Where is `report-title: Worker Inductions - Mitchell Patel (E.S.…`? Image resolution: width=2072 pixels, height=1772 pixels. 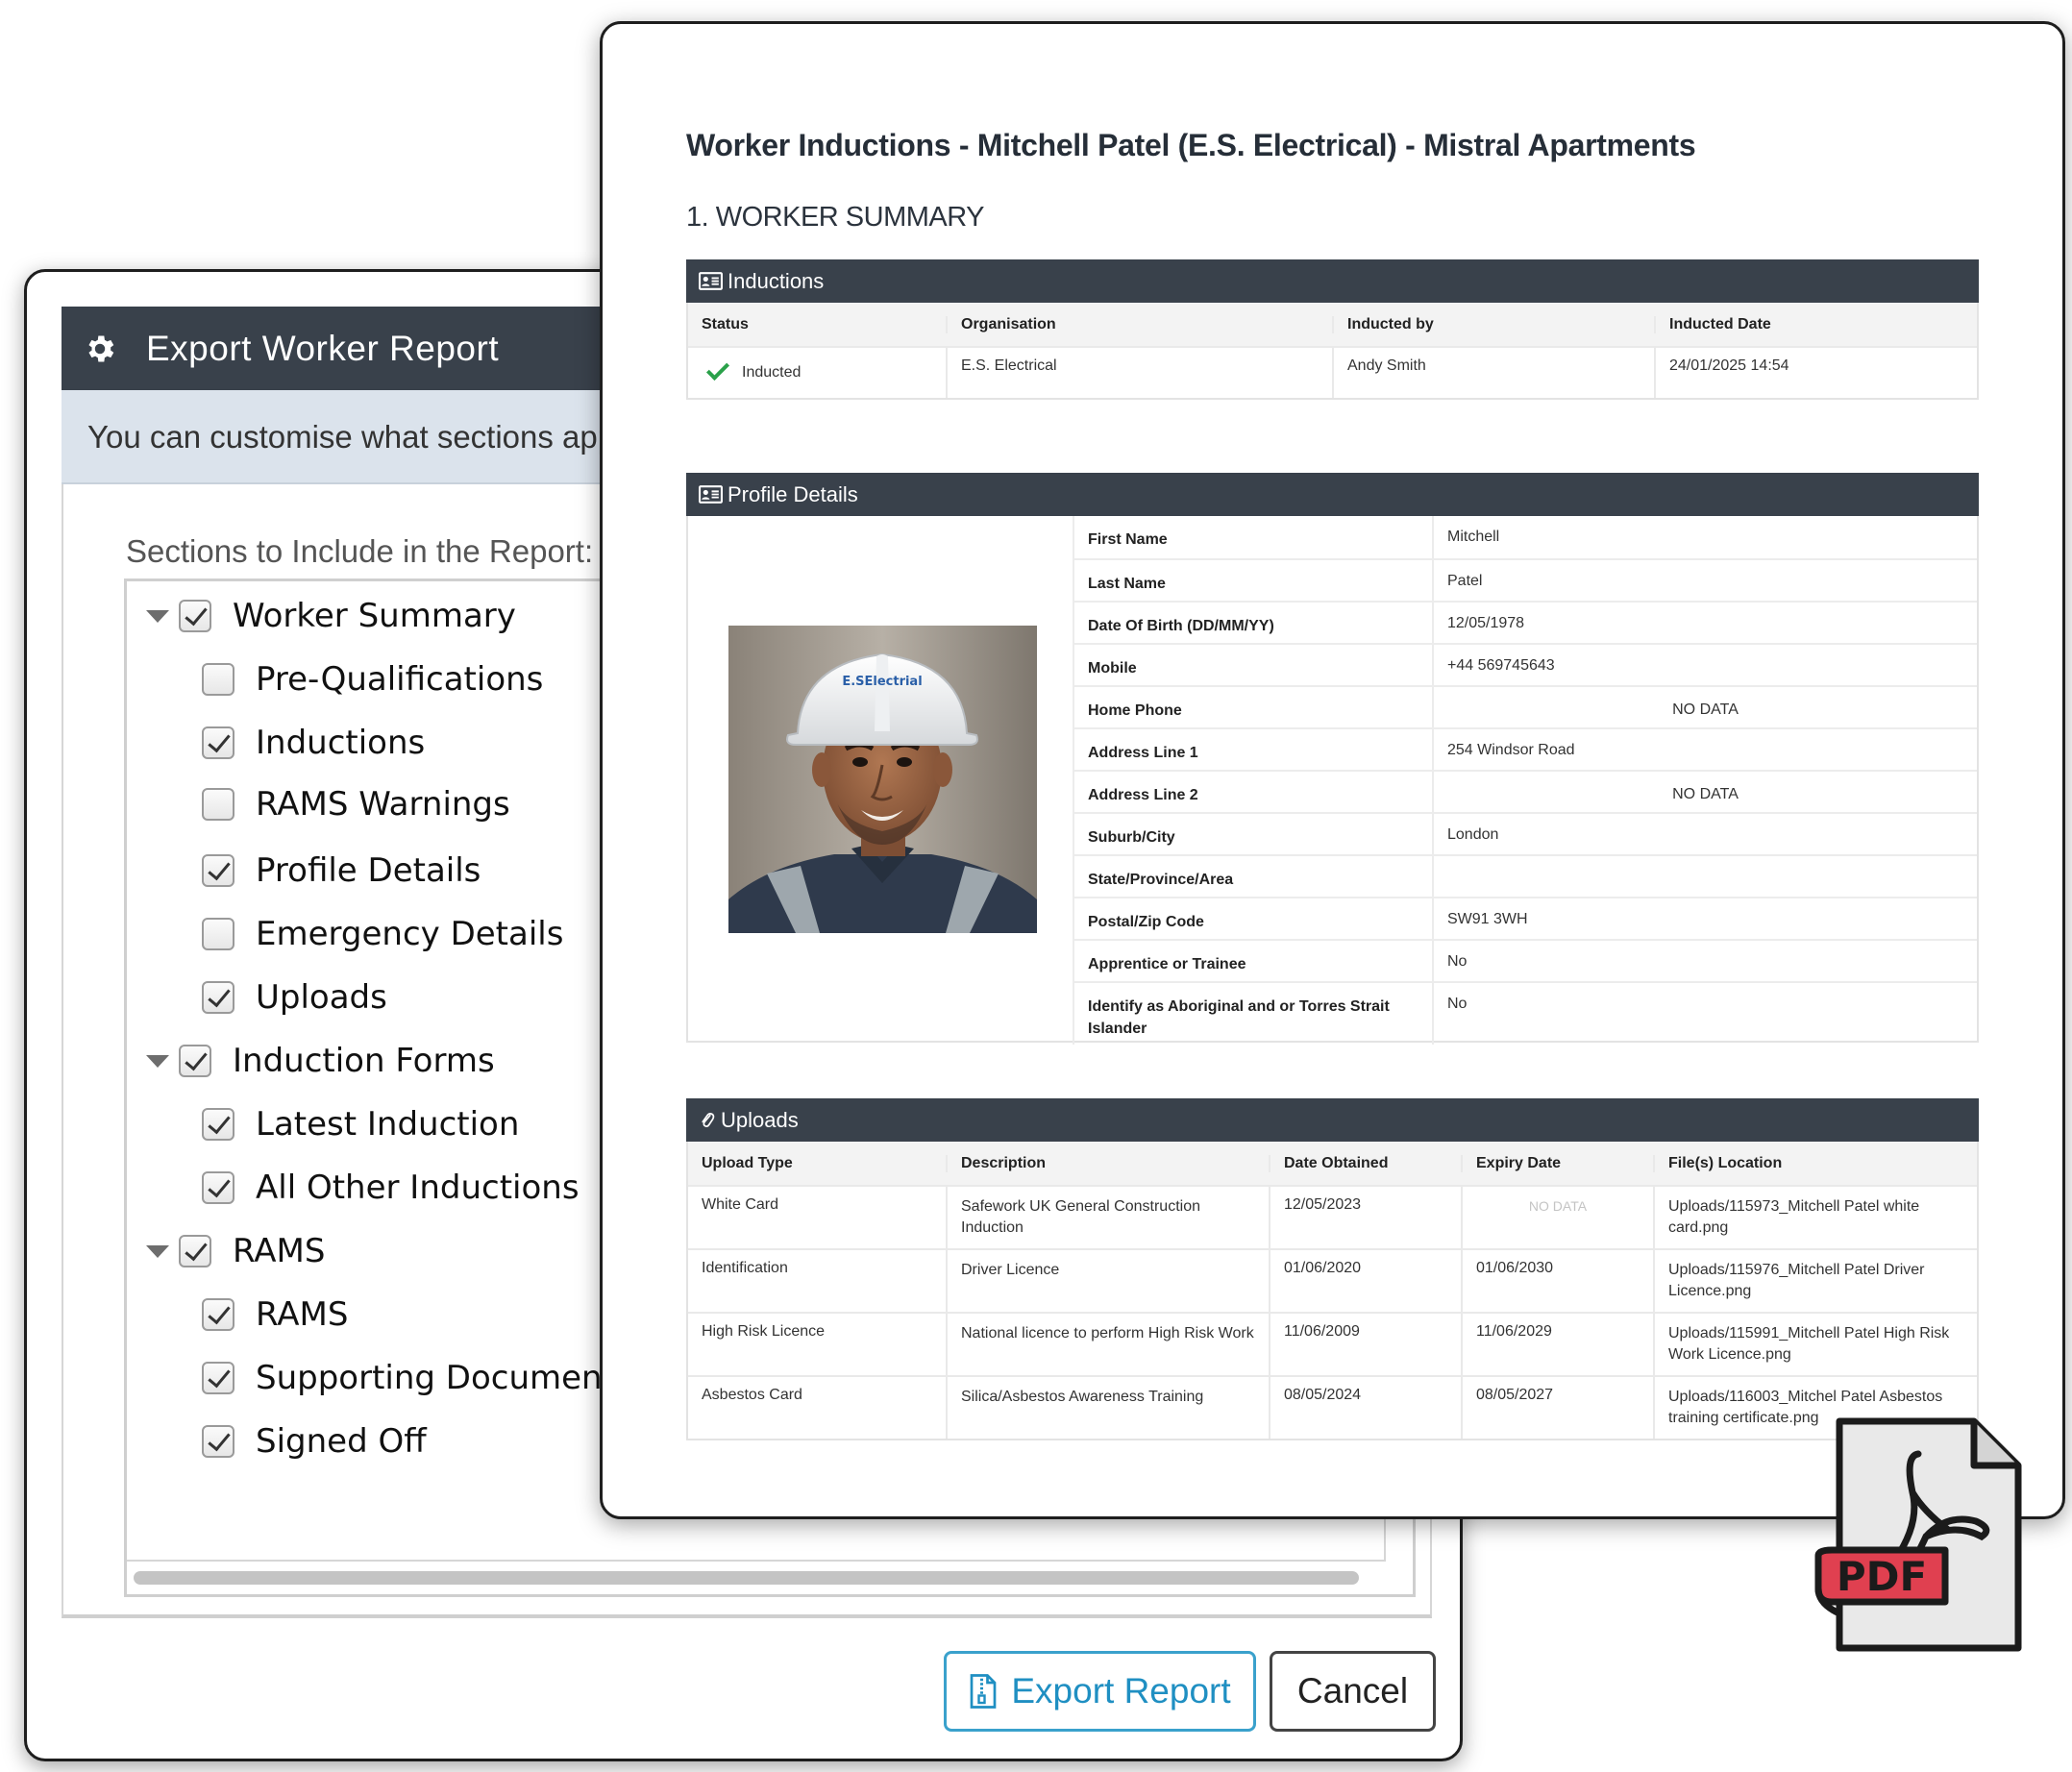
report-title: Worker Inductions - Mitchell Patel (E.S.… is located at coordinates (1191, 145).